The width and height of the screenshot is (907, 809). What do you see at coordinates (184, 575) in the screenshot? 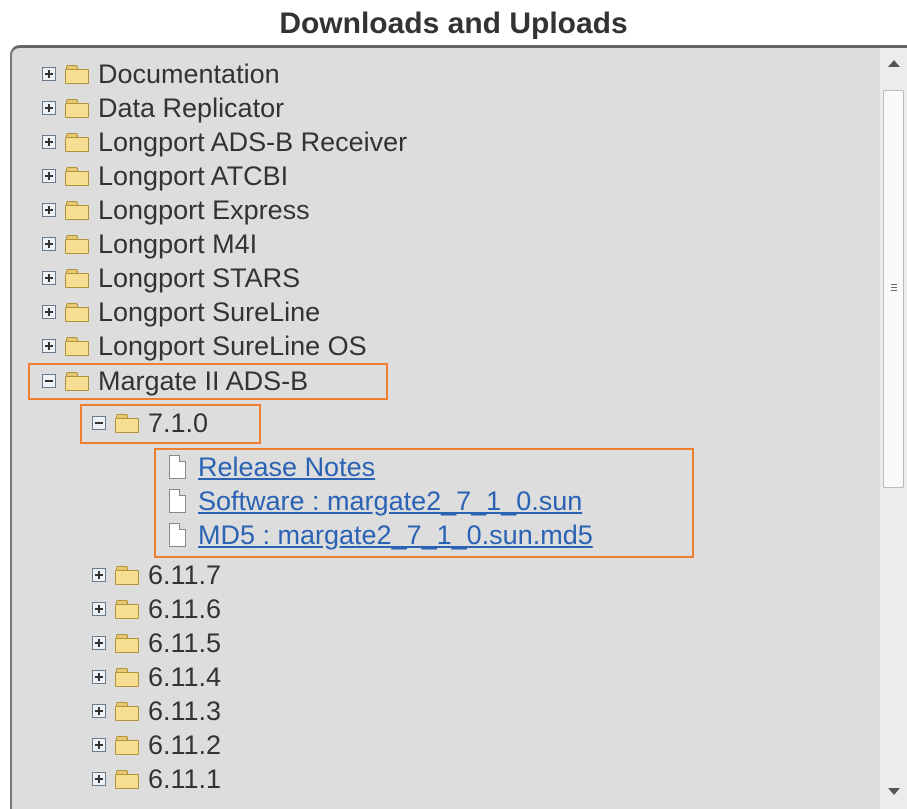
I see `tree-node-label: 6.11.7` at bounding box center [184, 575].